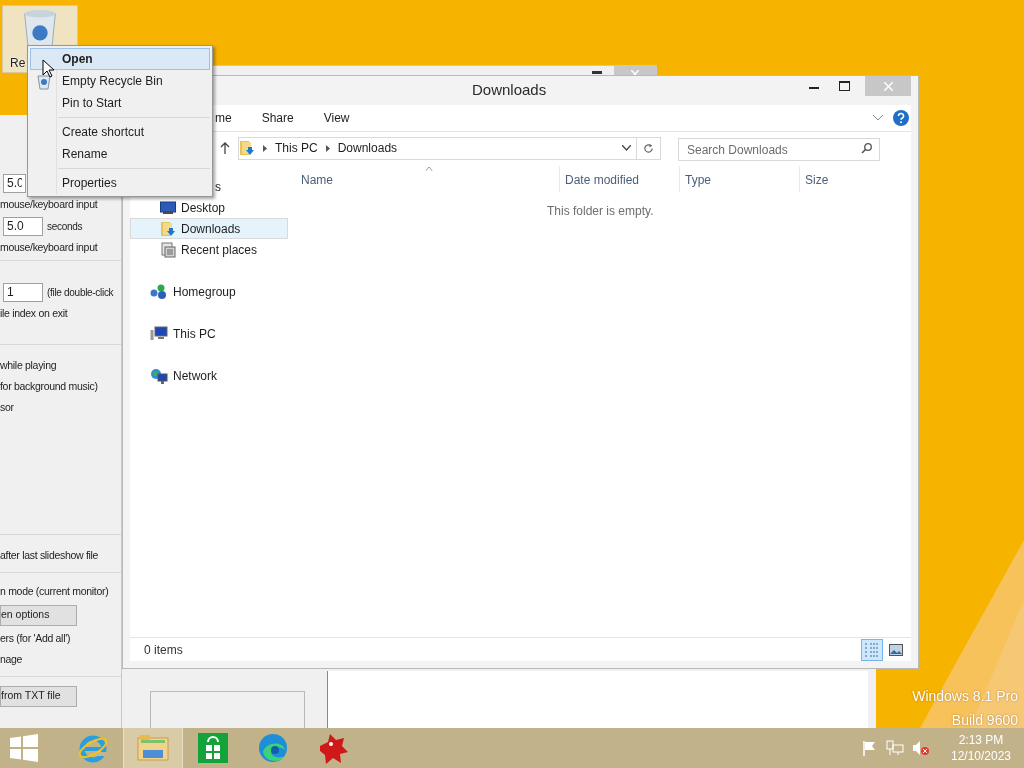 Image resolution: width=1024 pixels, height=768 pixels. Describe the element at coordinates (163, 650) in the screenshot. I see `item-count: 0 items` at that location.